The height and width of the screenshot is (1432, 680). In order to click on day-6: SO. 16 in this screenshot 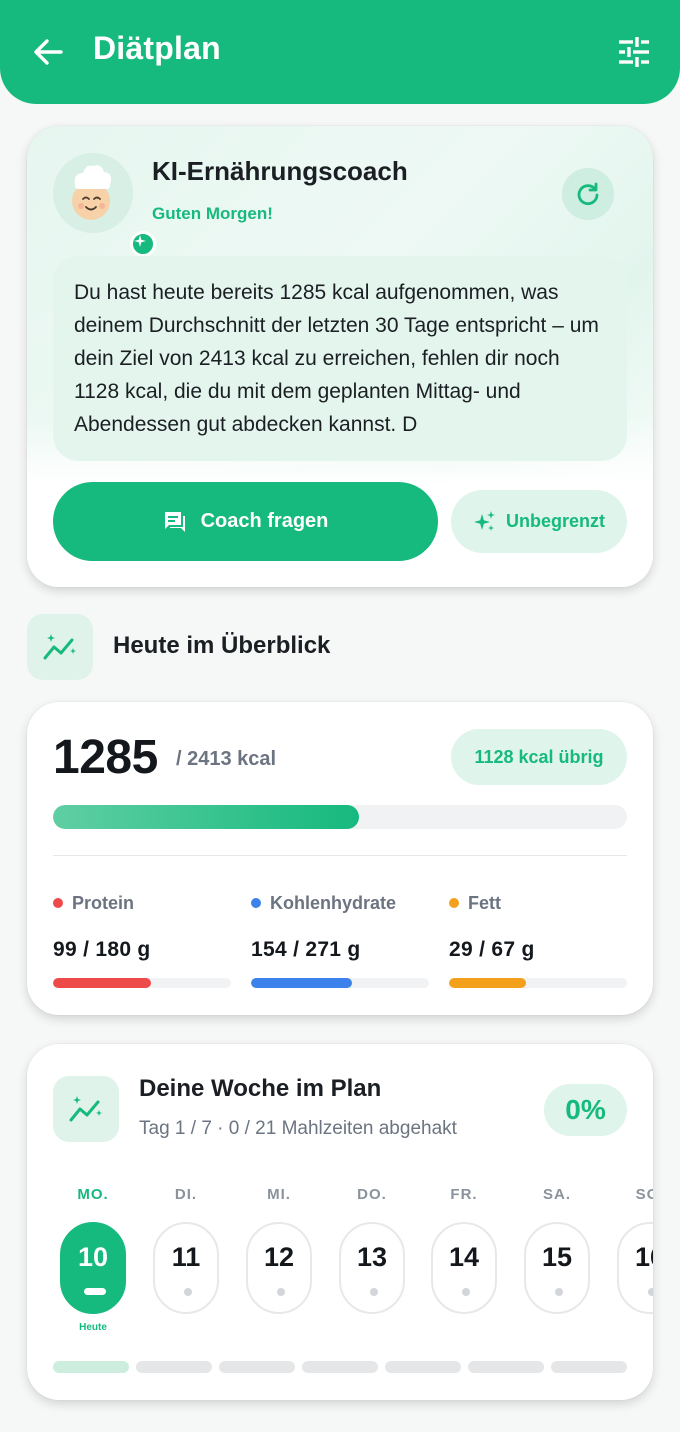, I will do `click(635, 1250)`.